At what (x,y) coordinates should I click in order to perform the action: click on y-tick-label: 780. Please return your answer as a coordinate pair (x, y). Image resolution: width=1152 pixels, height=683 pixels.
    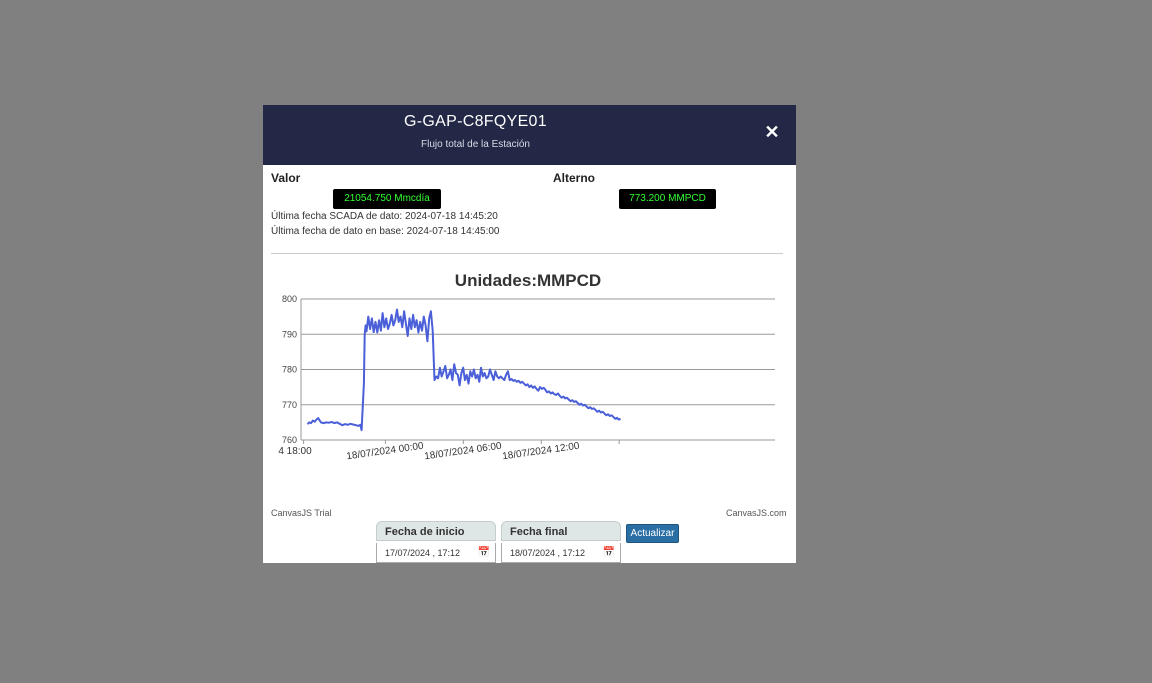
    Looking at the image, I should click on (289, 370).